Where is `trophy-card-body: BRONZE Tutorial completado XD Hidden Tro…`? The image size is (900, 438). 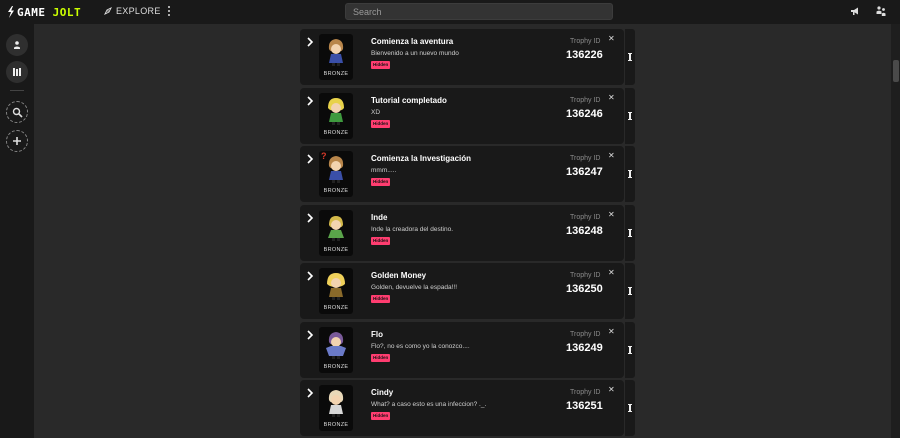
trophy-card-body: BRONZE Tutorial completado XD Hidden Tro… is located at coordinates (462, 115).